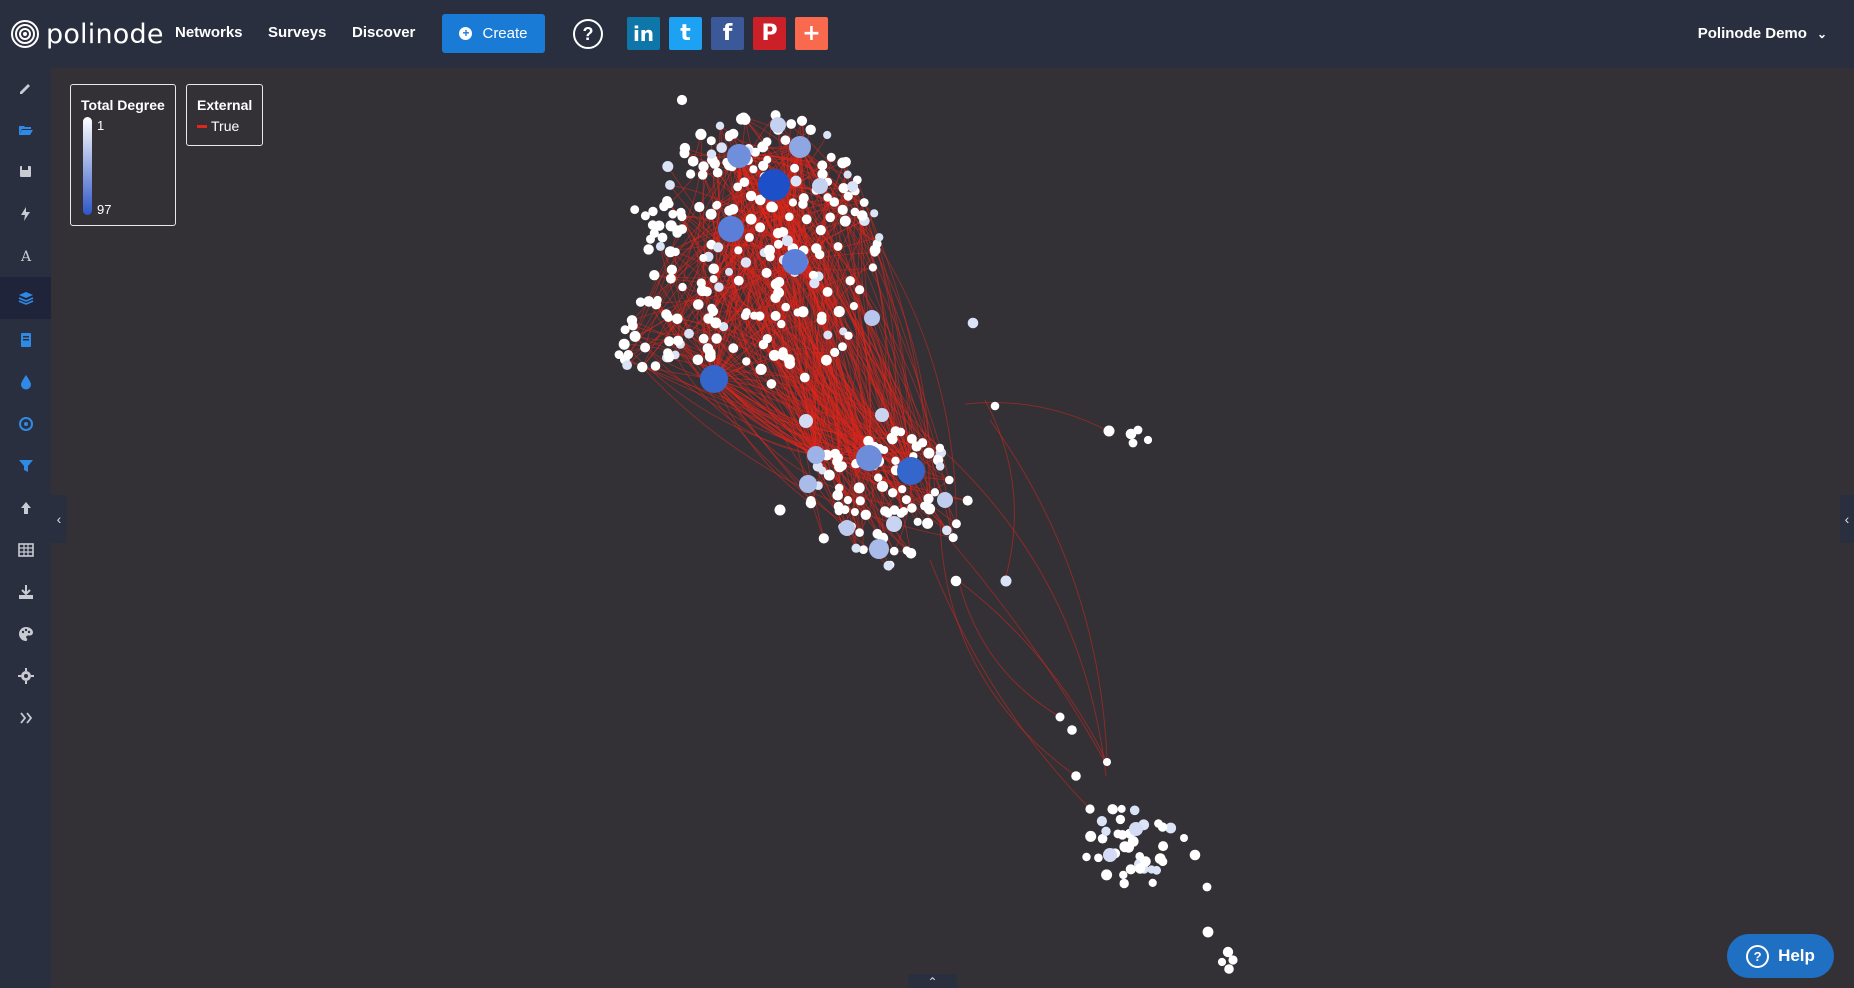 This screenshot has height=988, width=1854. I want to click on sidebar-upload-button, so click(25, 508).